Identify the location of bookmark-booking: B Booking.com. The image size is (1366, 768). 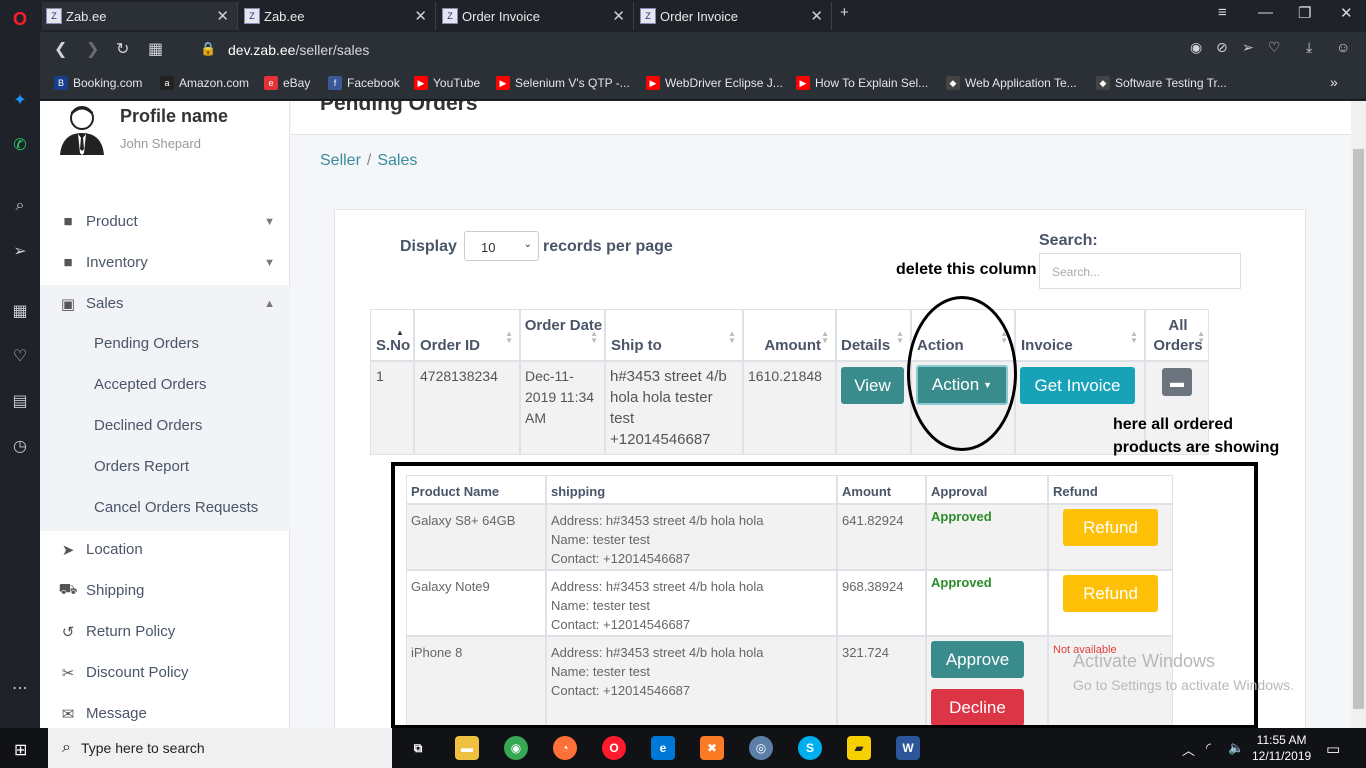
(98, 83).